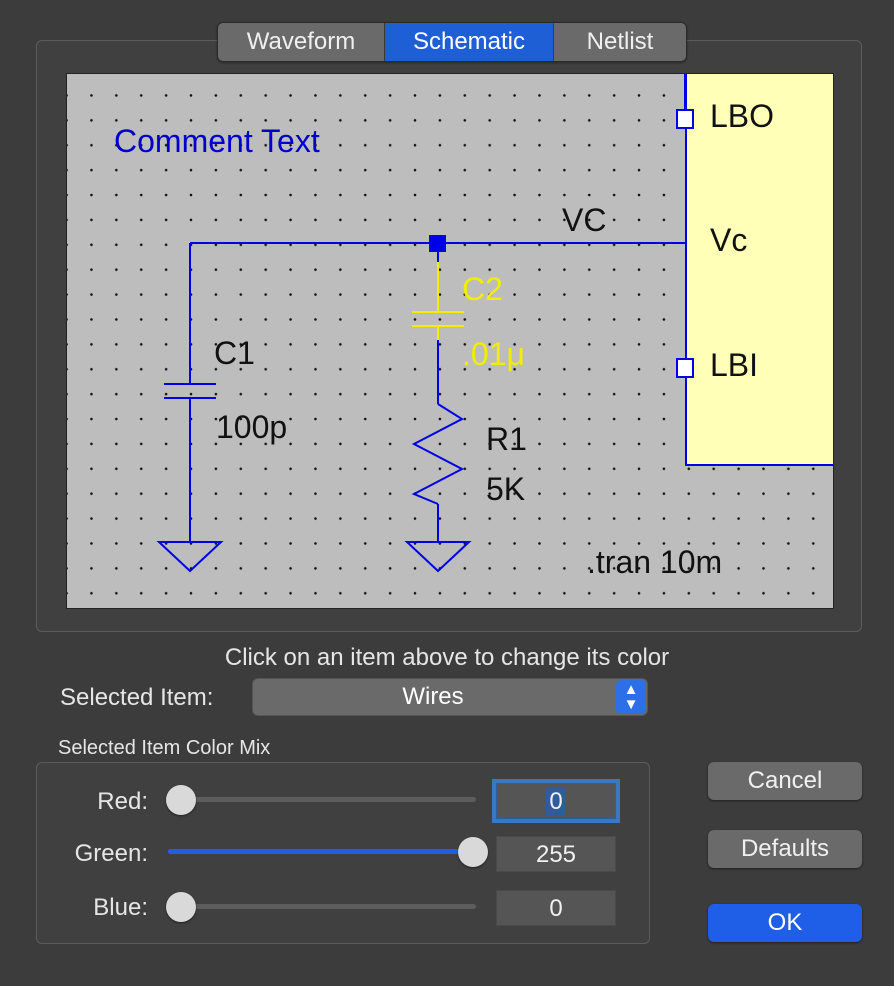 The height and width of the screenshot is (986, 894). Describe the element at coordinates (438, 454) in the screenshot. I see `resistor-r1` at that location.